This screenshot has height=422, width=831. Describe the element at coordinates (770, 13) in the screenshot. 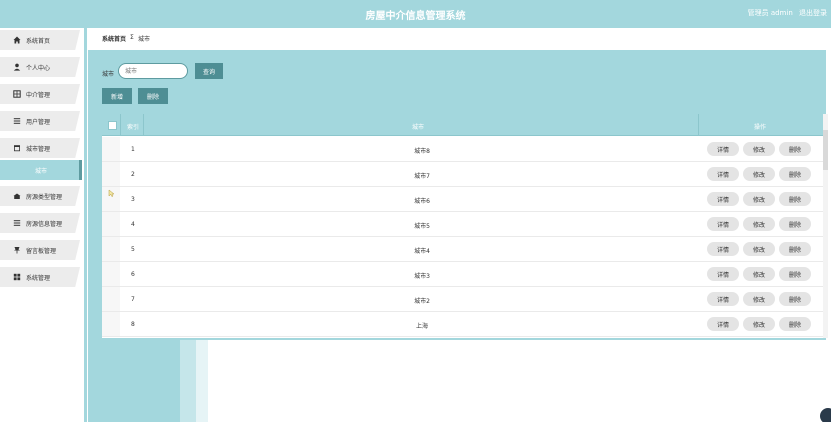

I see `user-label: 管理员 admin` at that location.